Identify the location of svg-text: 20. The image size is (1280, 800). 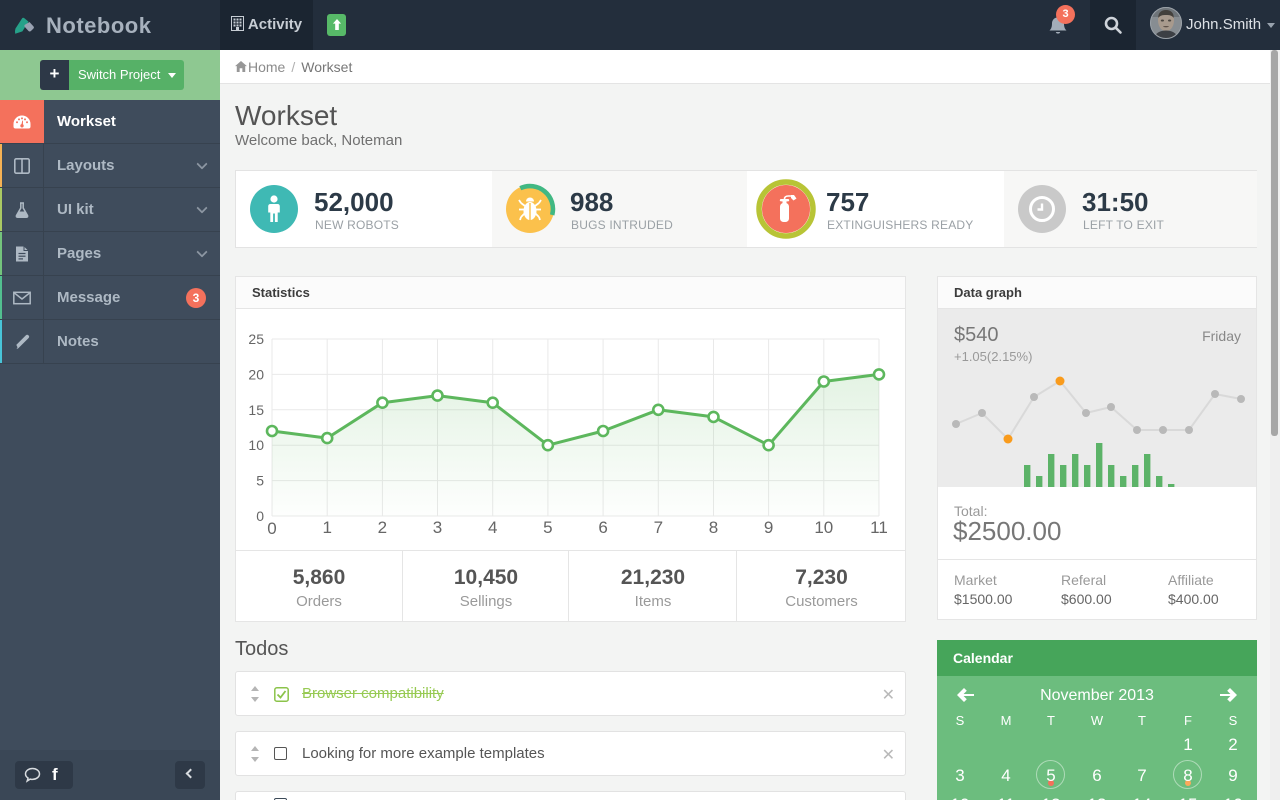
(256, 374).